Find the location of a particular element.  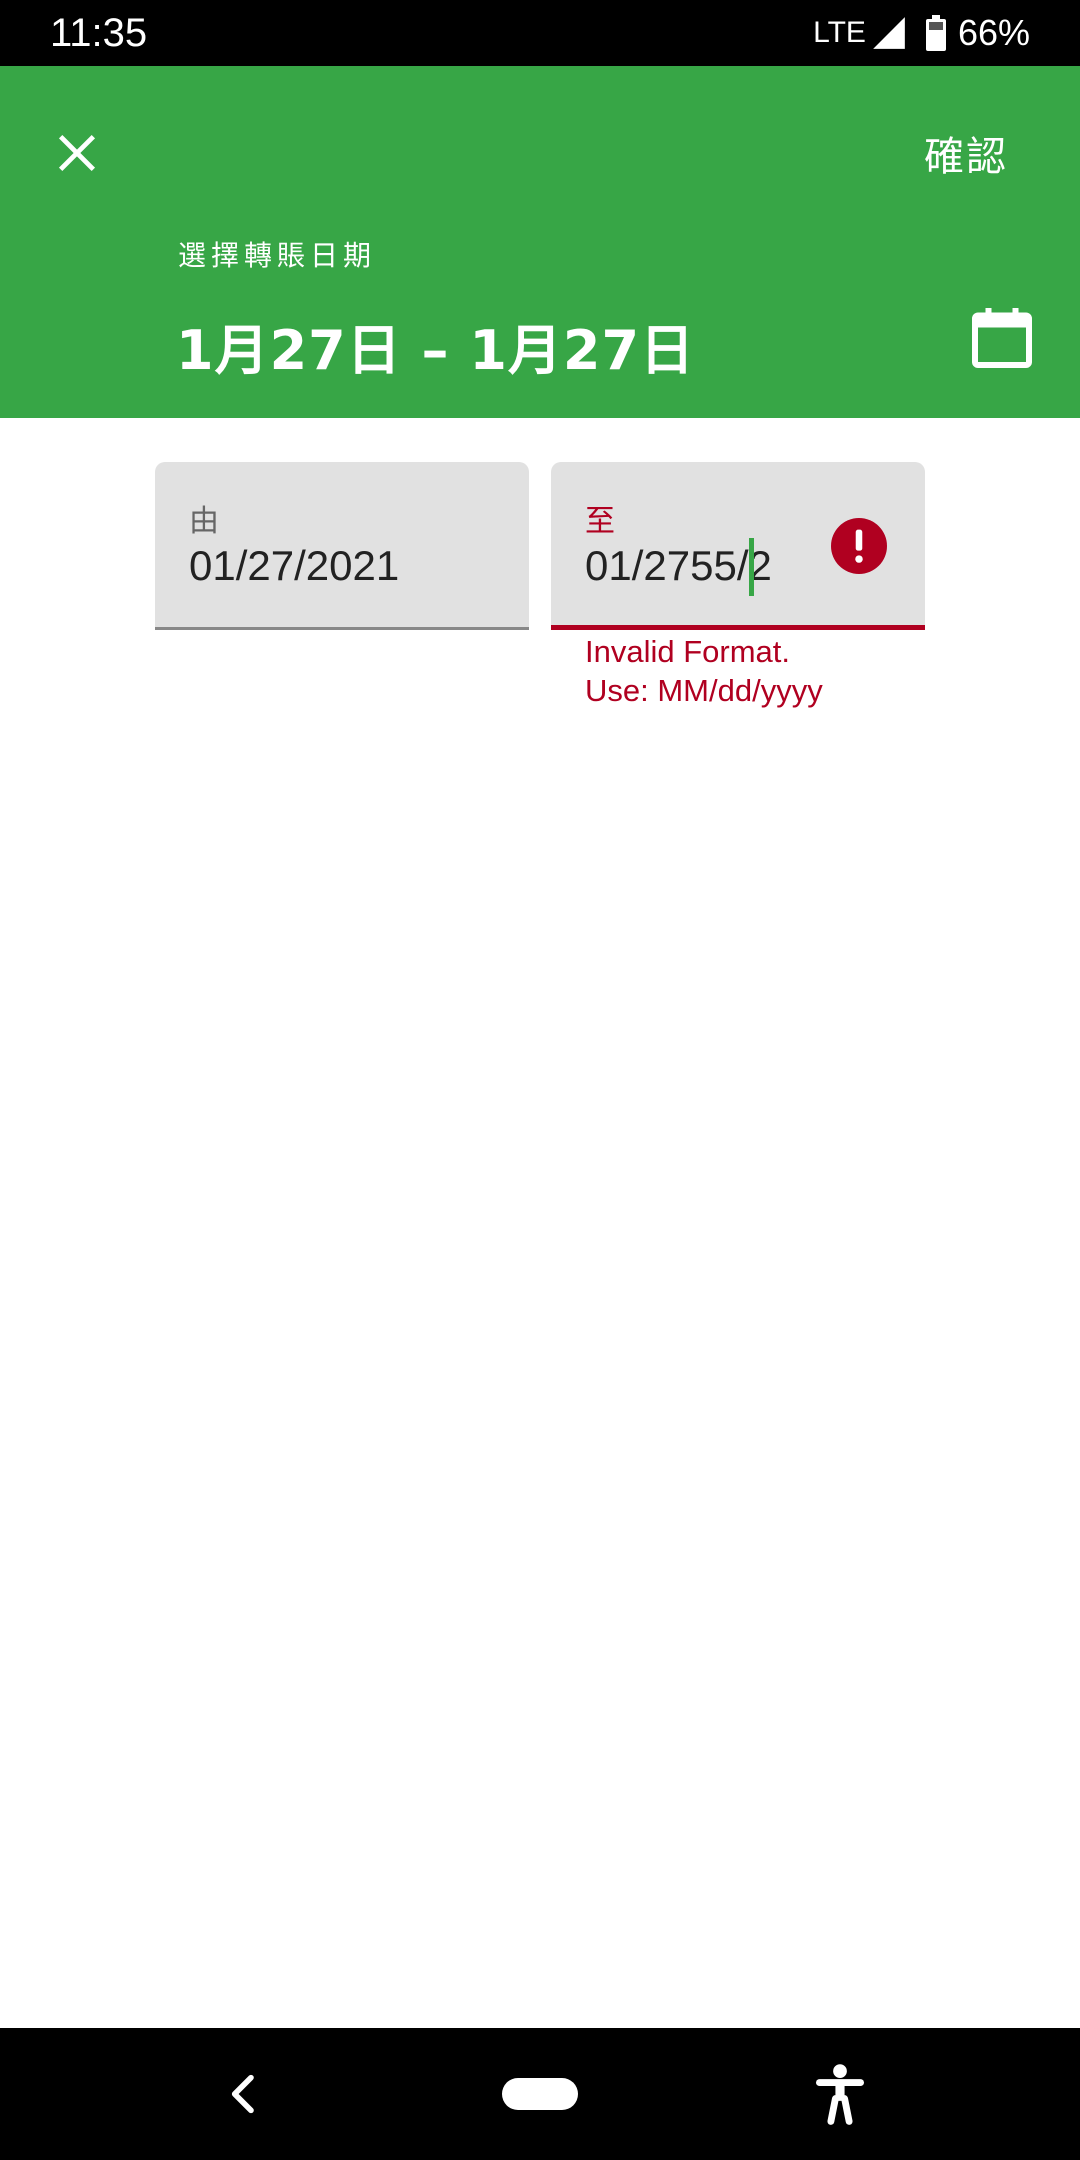

back-icon is located at coordinates (244, 2094).